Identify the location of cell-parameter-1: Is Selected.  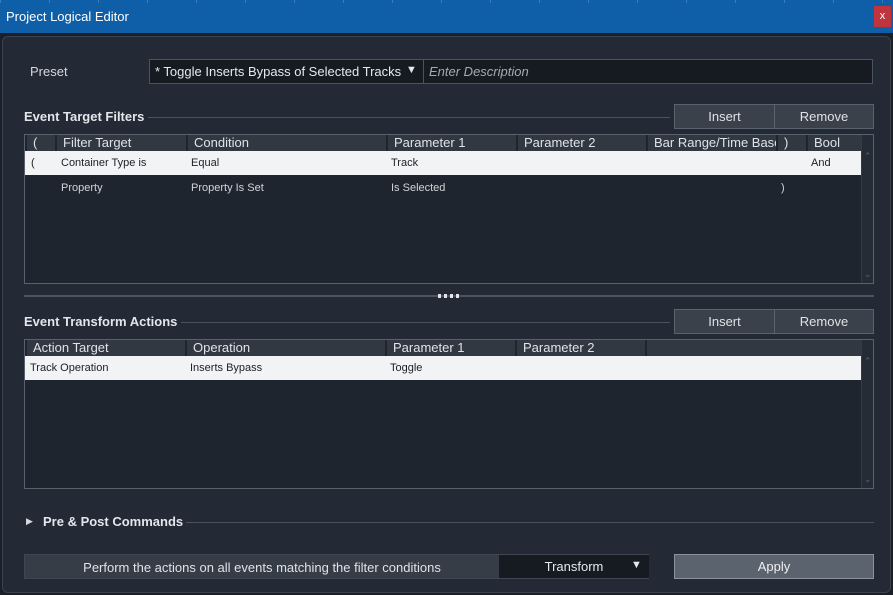
(418, 188).